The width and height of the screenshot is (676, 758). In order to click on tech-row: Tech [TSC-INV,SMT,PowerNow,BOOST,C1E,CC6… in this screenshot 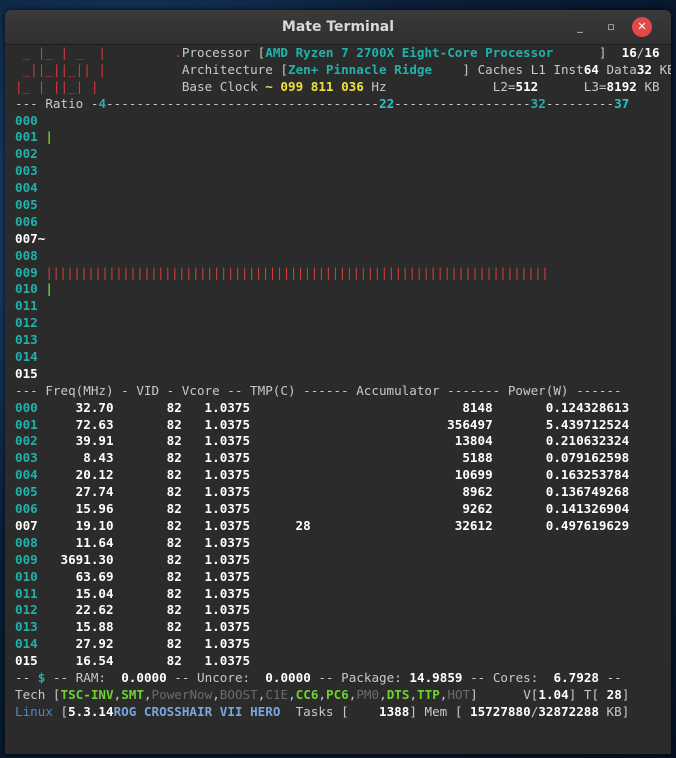, I will do `click(338, 695)`.